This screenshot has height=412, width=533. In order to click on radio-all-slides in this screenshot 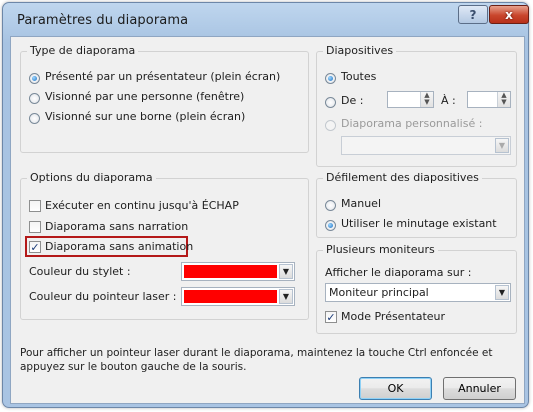, I will do `click(330, 78)`.